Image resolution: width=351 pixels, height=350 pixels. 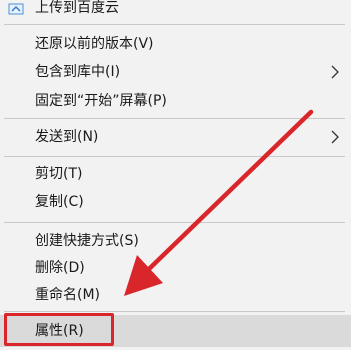 What do you see at coordinates (175, 10) in the screenshot?
I see `menu-item-upload-baidu-cloud: 上传到百度云` at bounding box center [175, 10].